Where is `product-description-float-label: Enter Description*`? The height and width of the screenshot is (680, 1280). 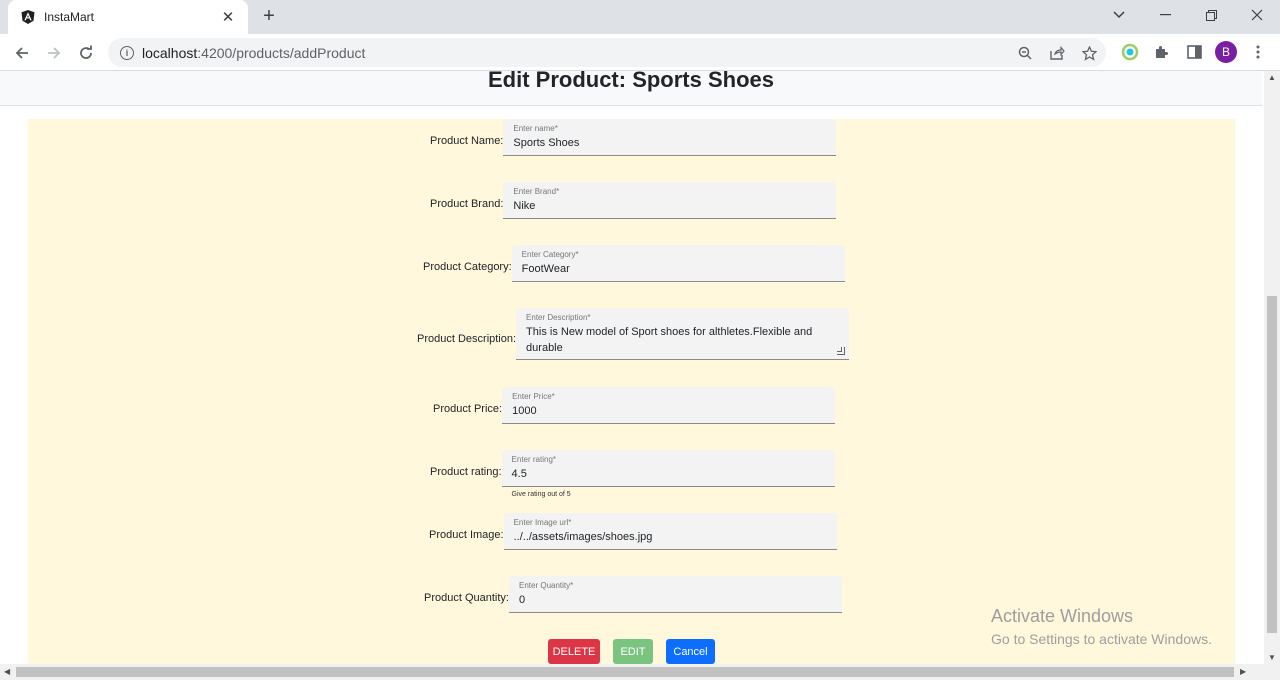 product-description-float-label: Enter Description* is located at coordinates (558, 317).